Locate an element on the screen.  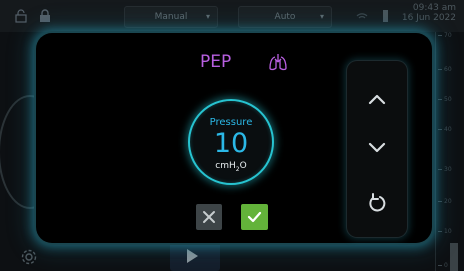
pressure-gauge: Pressure 10 cmH2O is located at coordinates (231, 142).